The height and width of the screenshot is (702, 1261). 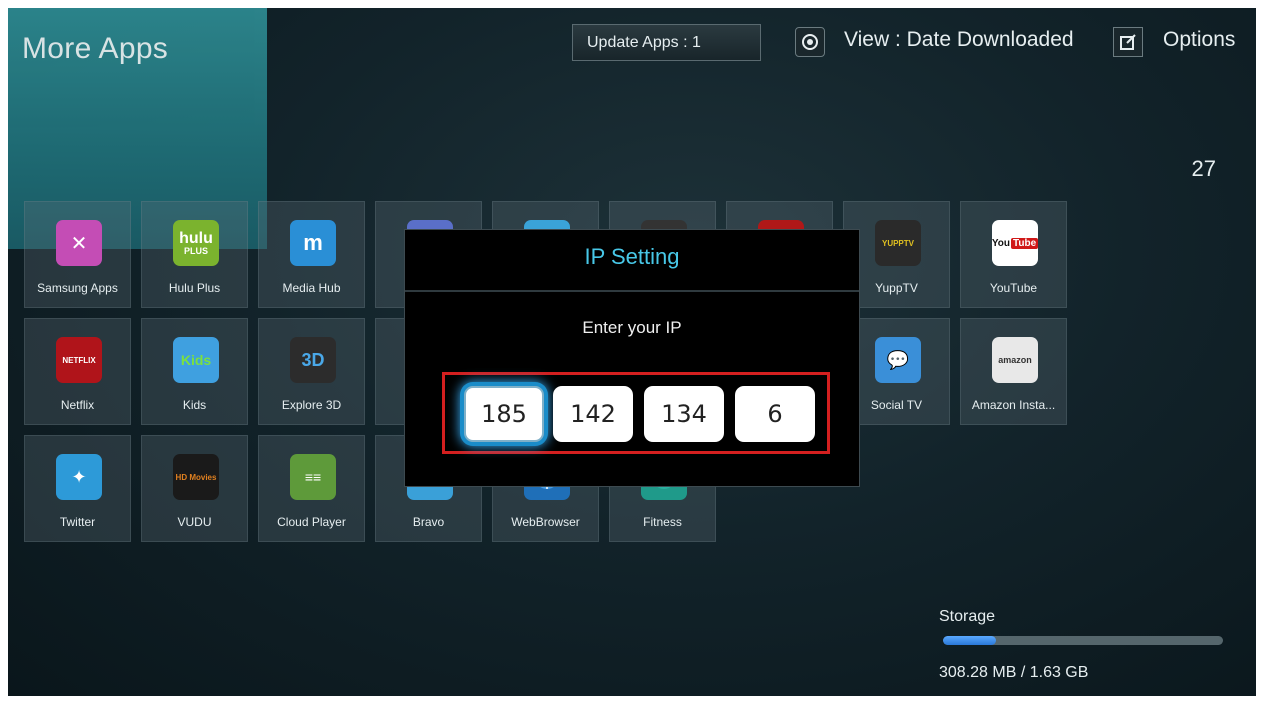 What do you see at coordinates (313, 477) in the screenshot?
I see `cloud-player-icon: ≡≡` at bounding box center [313, 477].